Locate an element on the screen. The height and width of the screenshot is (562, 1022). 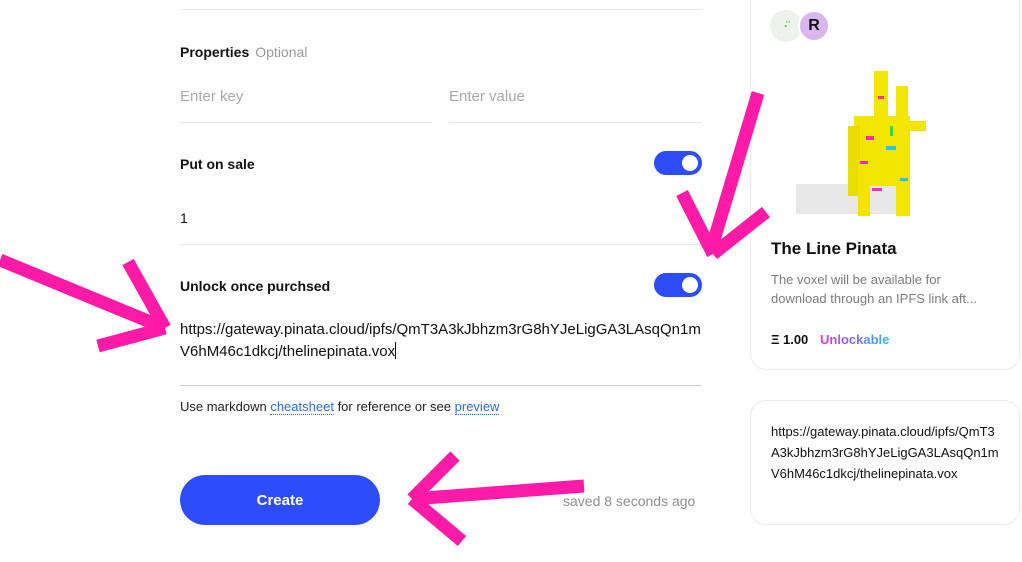
put-on-sale-title: Put on sale is located at coordinates (217, 164).